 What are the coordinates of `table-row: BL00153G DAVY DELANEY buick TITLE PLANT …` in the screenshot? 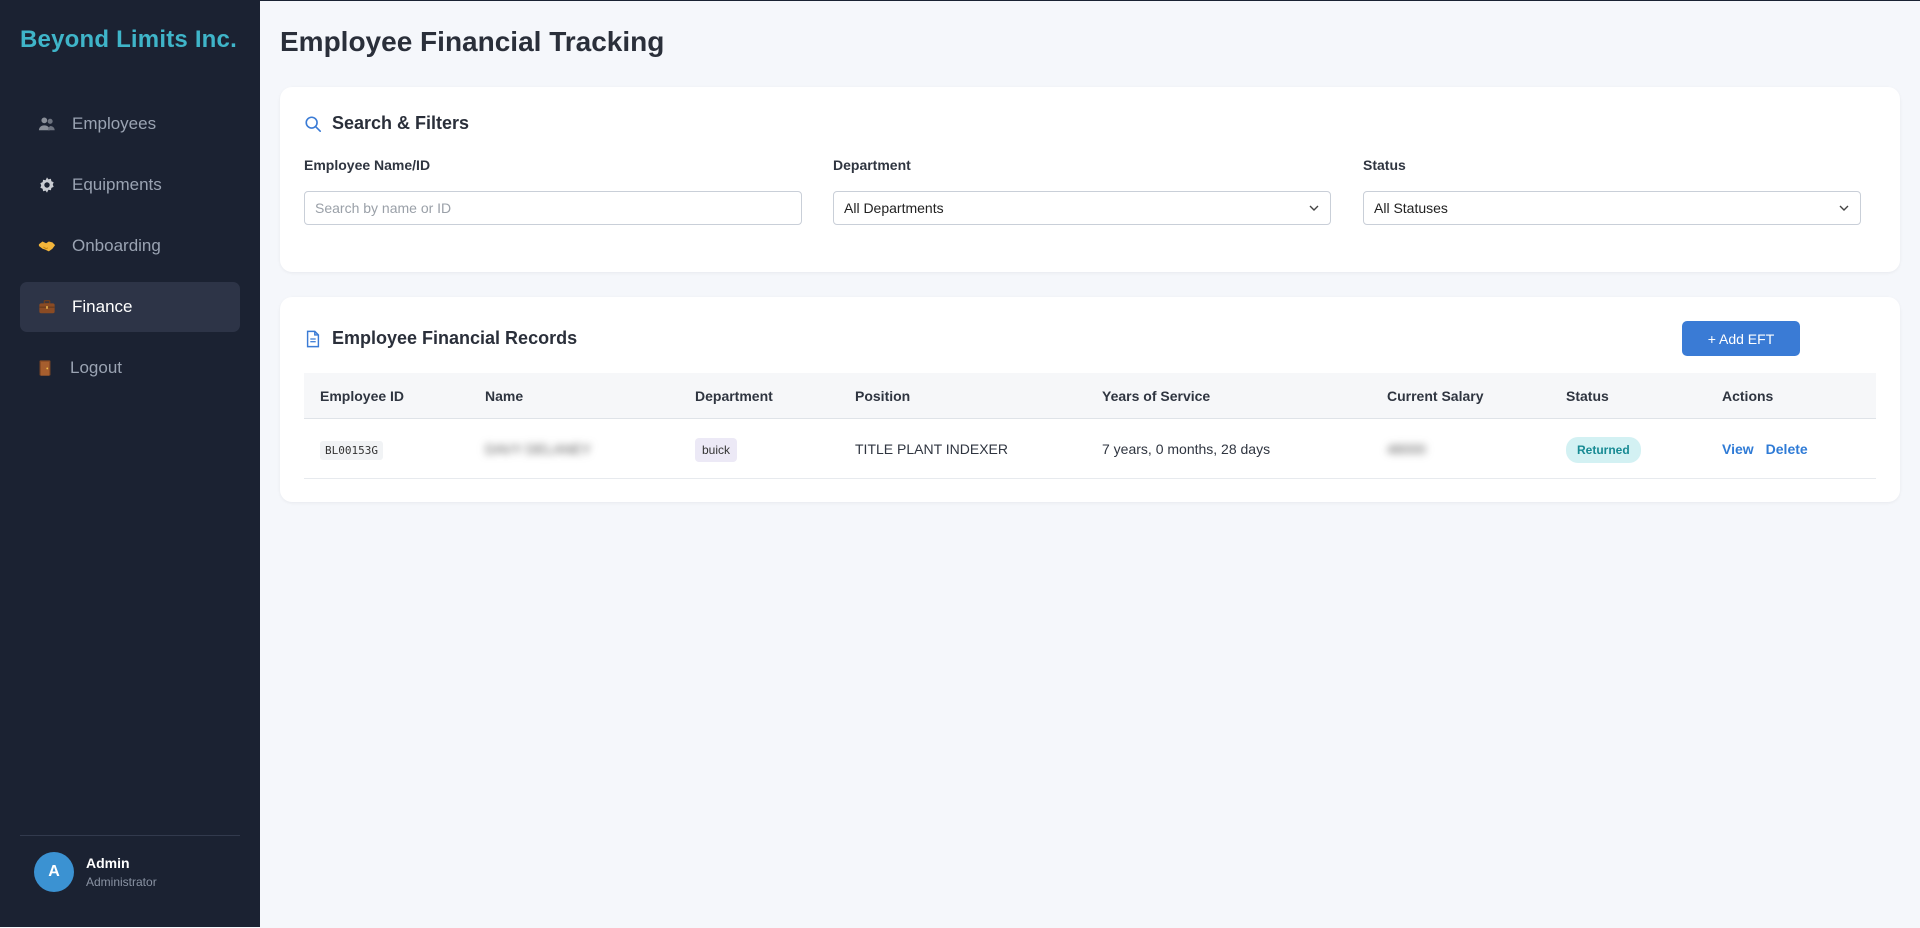 It's located at (1090, 449).